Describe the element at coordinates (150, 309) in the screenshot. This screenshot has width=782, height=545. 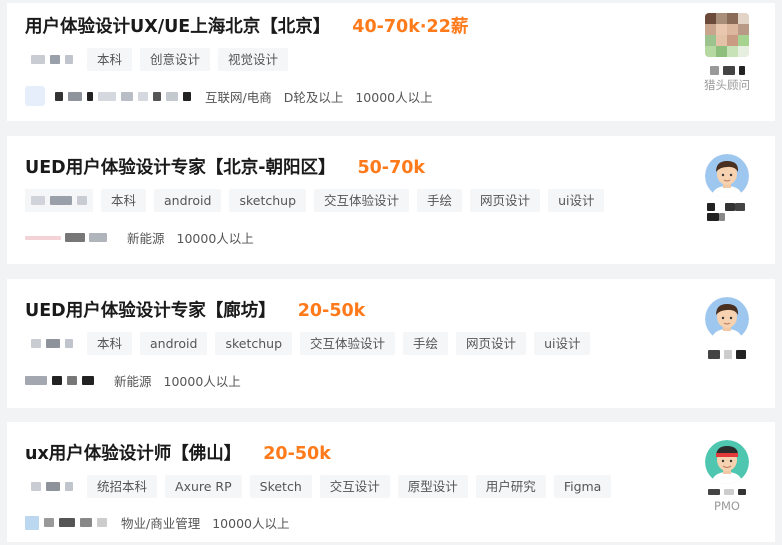
I see `job-title: UED用户体验设计专家【廊坊】` at that location.